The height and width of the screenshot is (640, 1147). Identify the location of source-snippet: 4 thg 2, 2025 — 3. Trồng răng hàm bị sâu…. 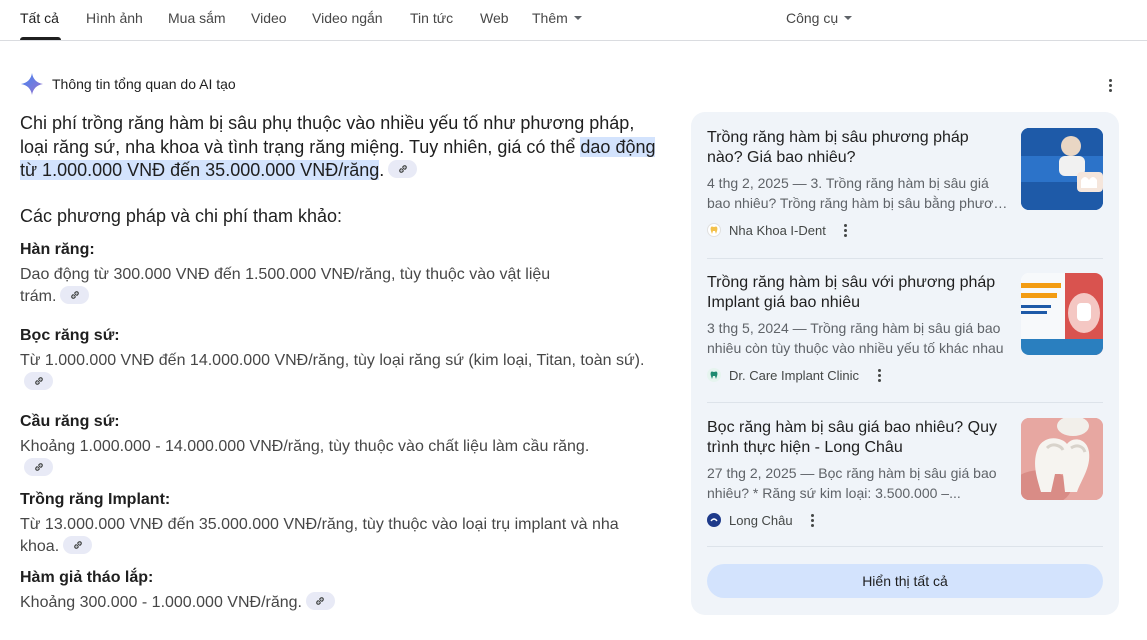
(858, 193).